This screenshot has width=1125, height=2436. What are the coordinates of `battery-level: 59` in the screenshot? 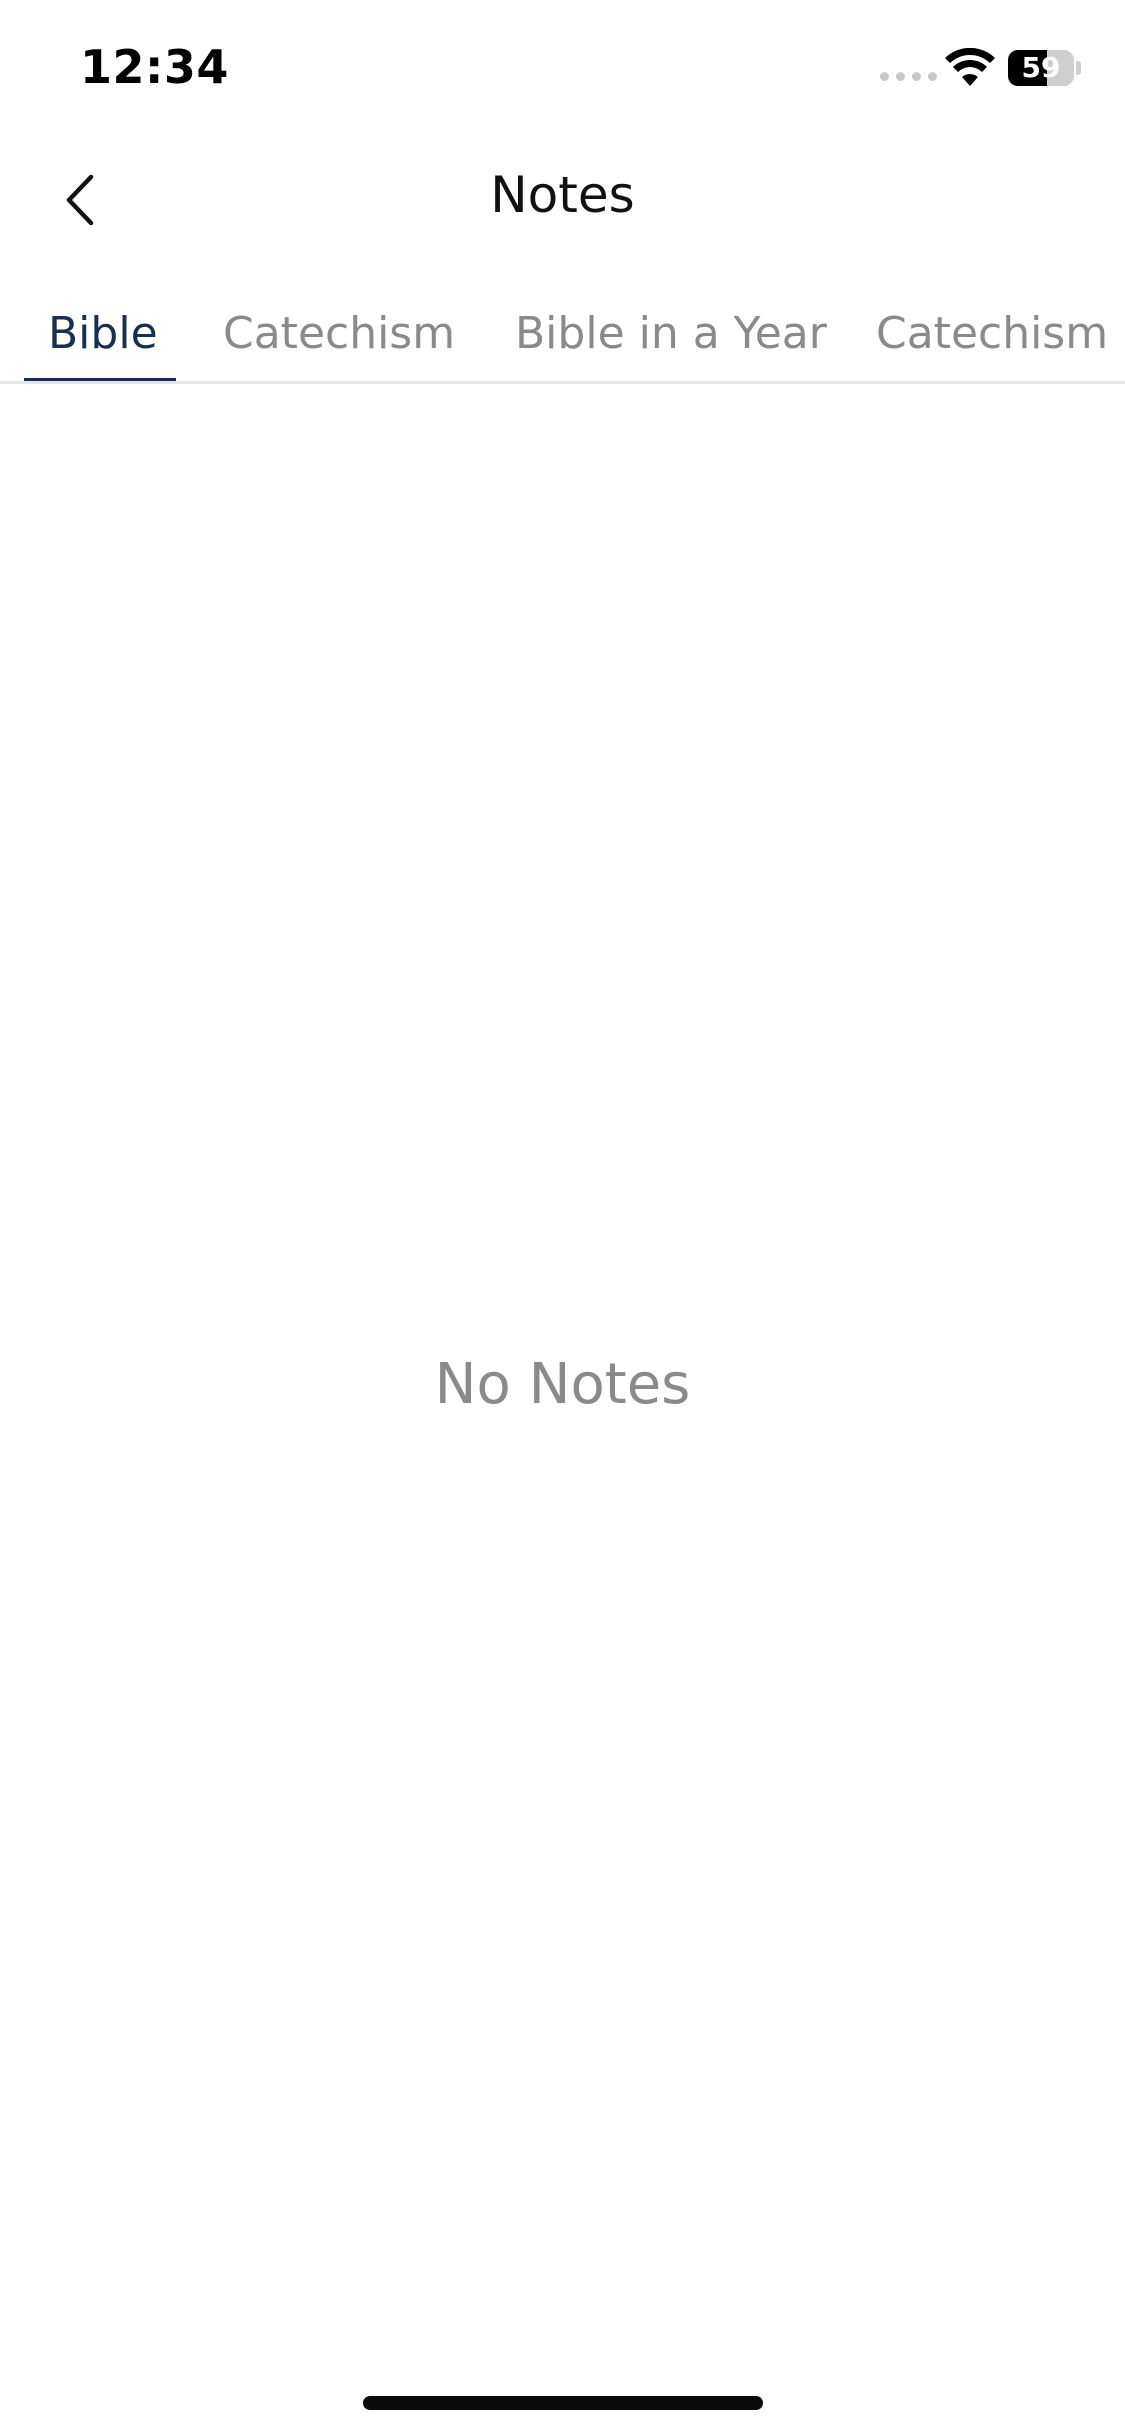 It's located at (1041, 67).